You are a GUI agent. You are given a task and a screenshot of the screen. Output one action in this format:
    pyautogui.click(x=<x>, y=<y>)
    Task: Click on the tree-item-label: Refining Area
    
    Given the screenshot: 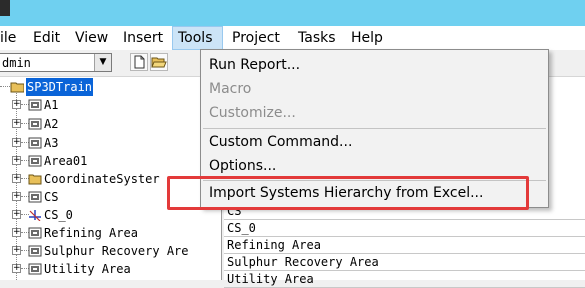 What is the action you would take?
    pyautogui.click(x=91, y=233)
    